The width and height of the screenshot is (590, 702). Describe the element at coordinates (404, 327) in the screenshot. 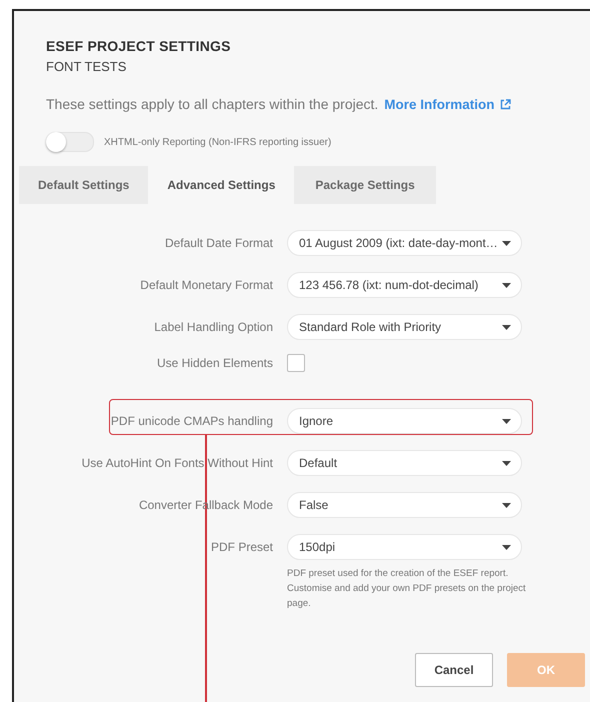

I see `setting-dropdown: Standard Role with Priority` at that location.